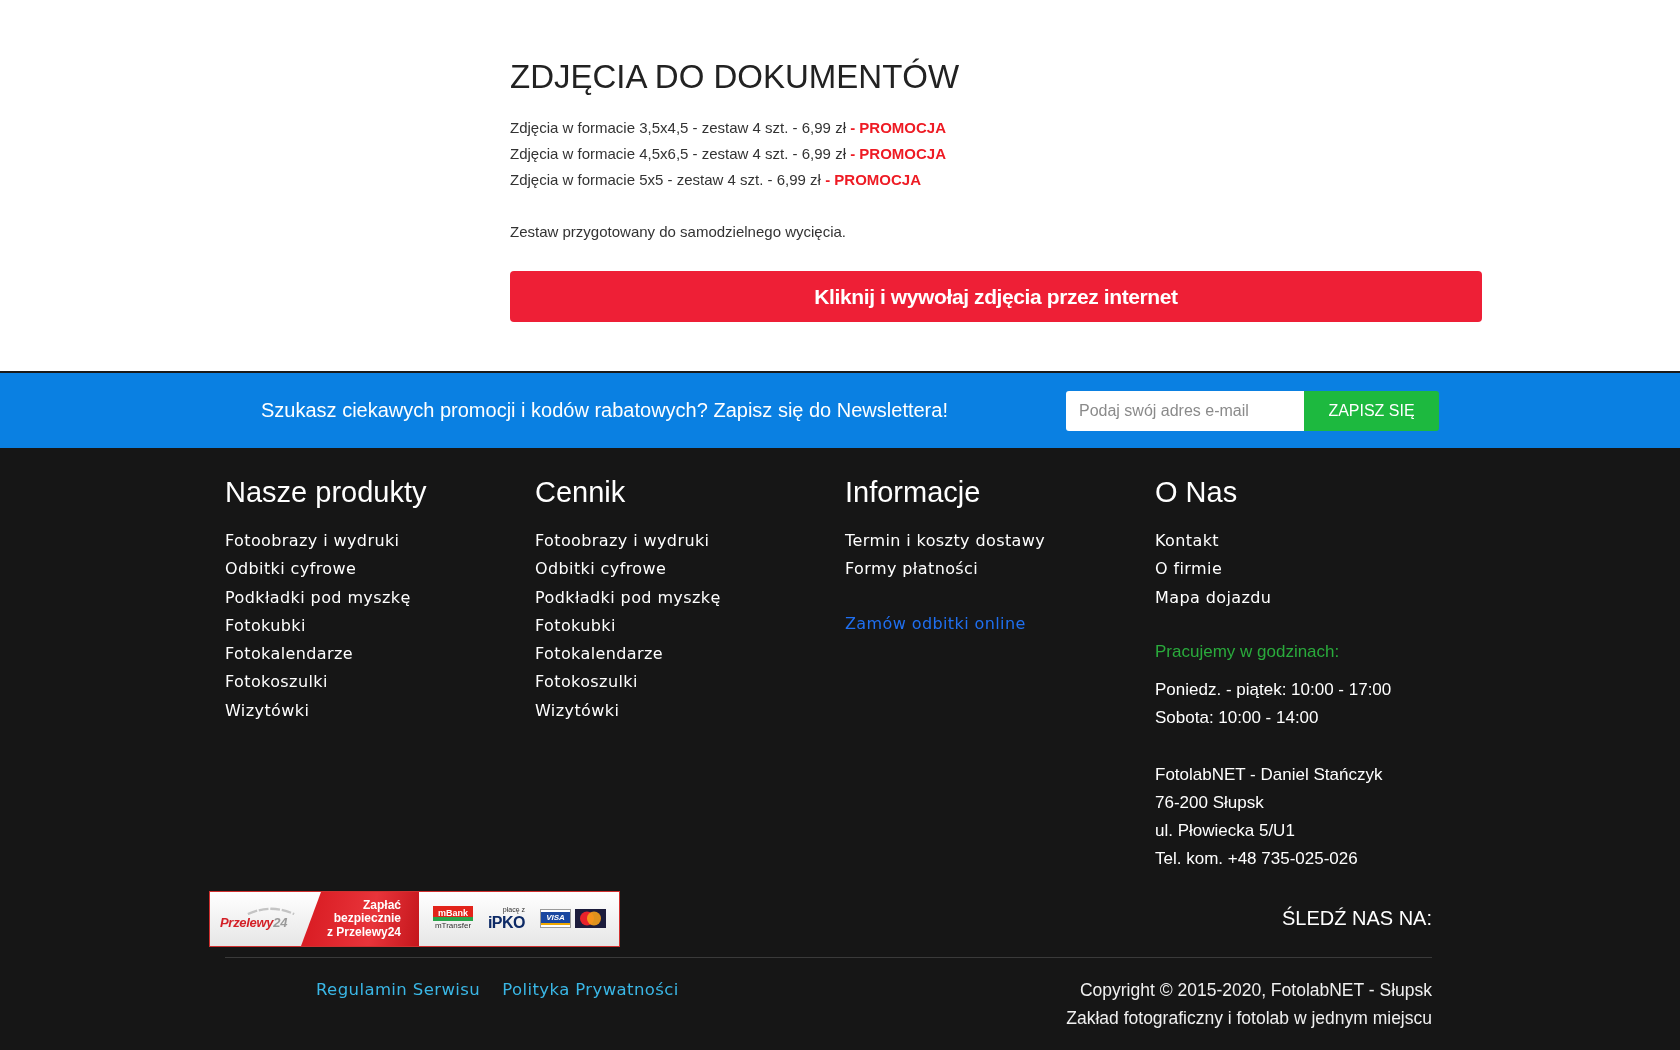 The height and width of the screenshot is (1050, 1680). What do you see at coordinates (1197, 492) in the screenshot?
I see `column-heading: O Nas` at bounding box center [1197, 492].